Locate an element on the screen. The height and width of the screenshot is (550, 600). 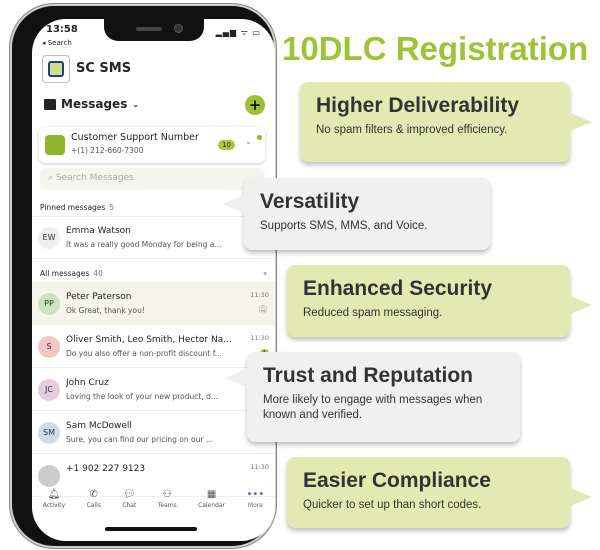
number-name: Customer Support Number is located at coordinates (135, 137).